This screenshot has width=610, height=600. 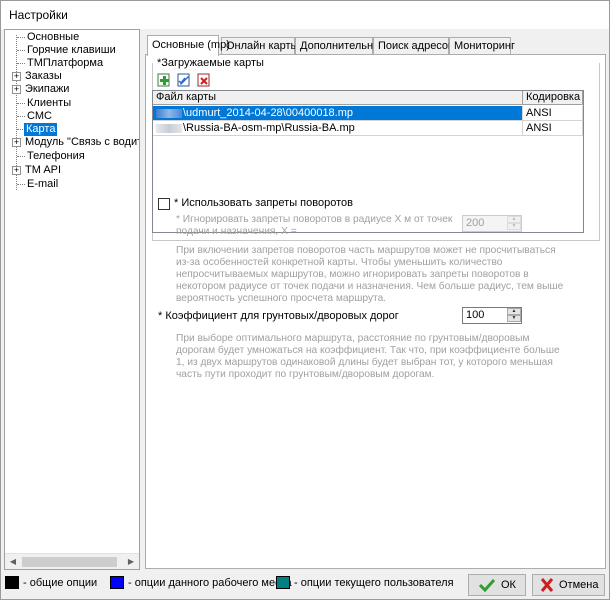 What do you see at coordinates (305, 15) in the screenshot?
I see `title-bar: Настройки` at bounding box center [305, 15].